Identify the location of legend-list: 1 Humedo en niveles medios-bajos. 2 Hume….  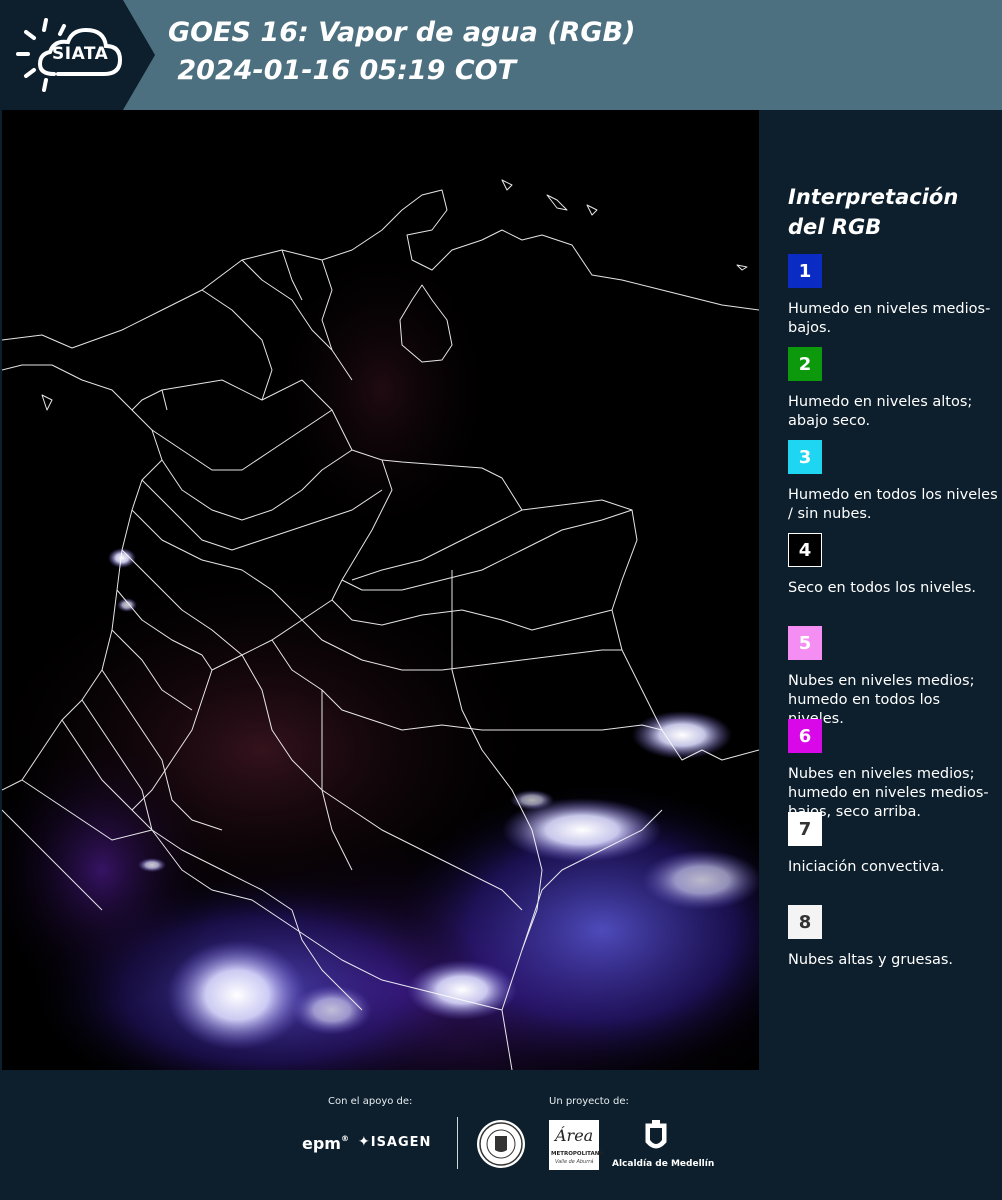
(893, 626).